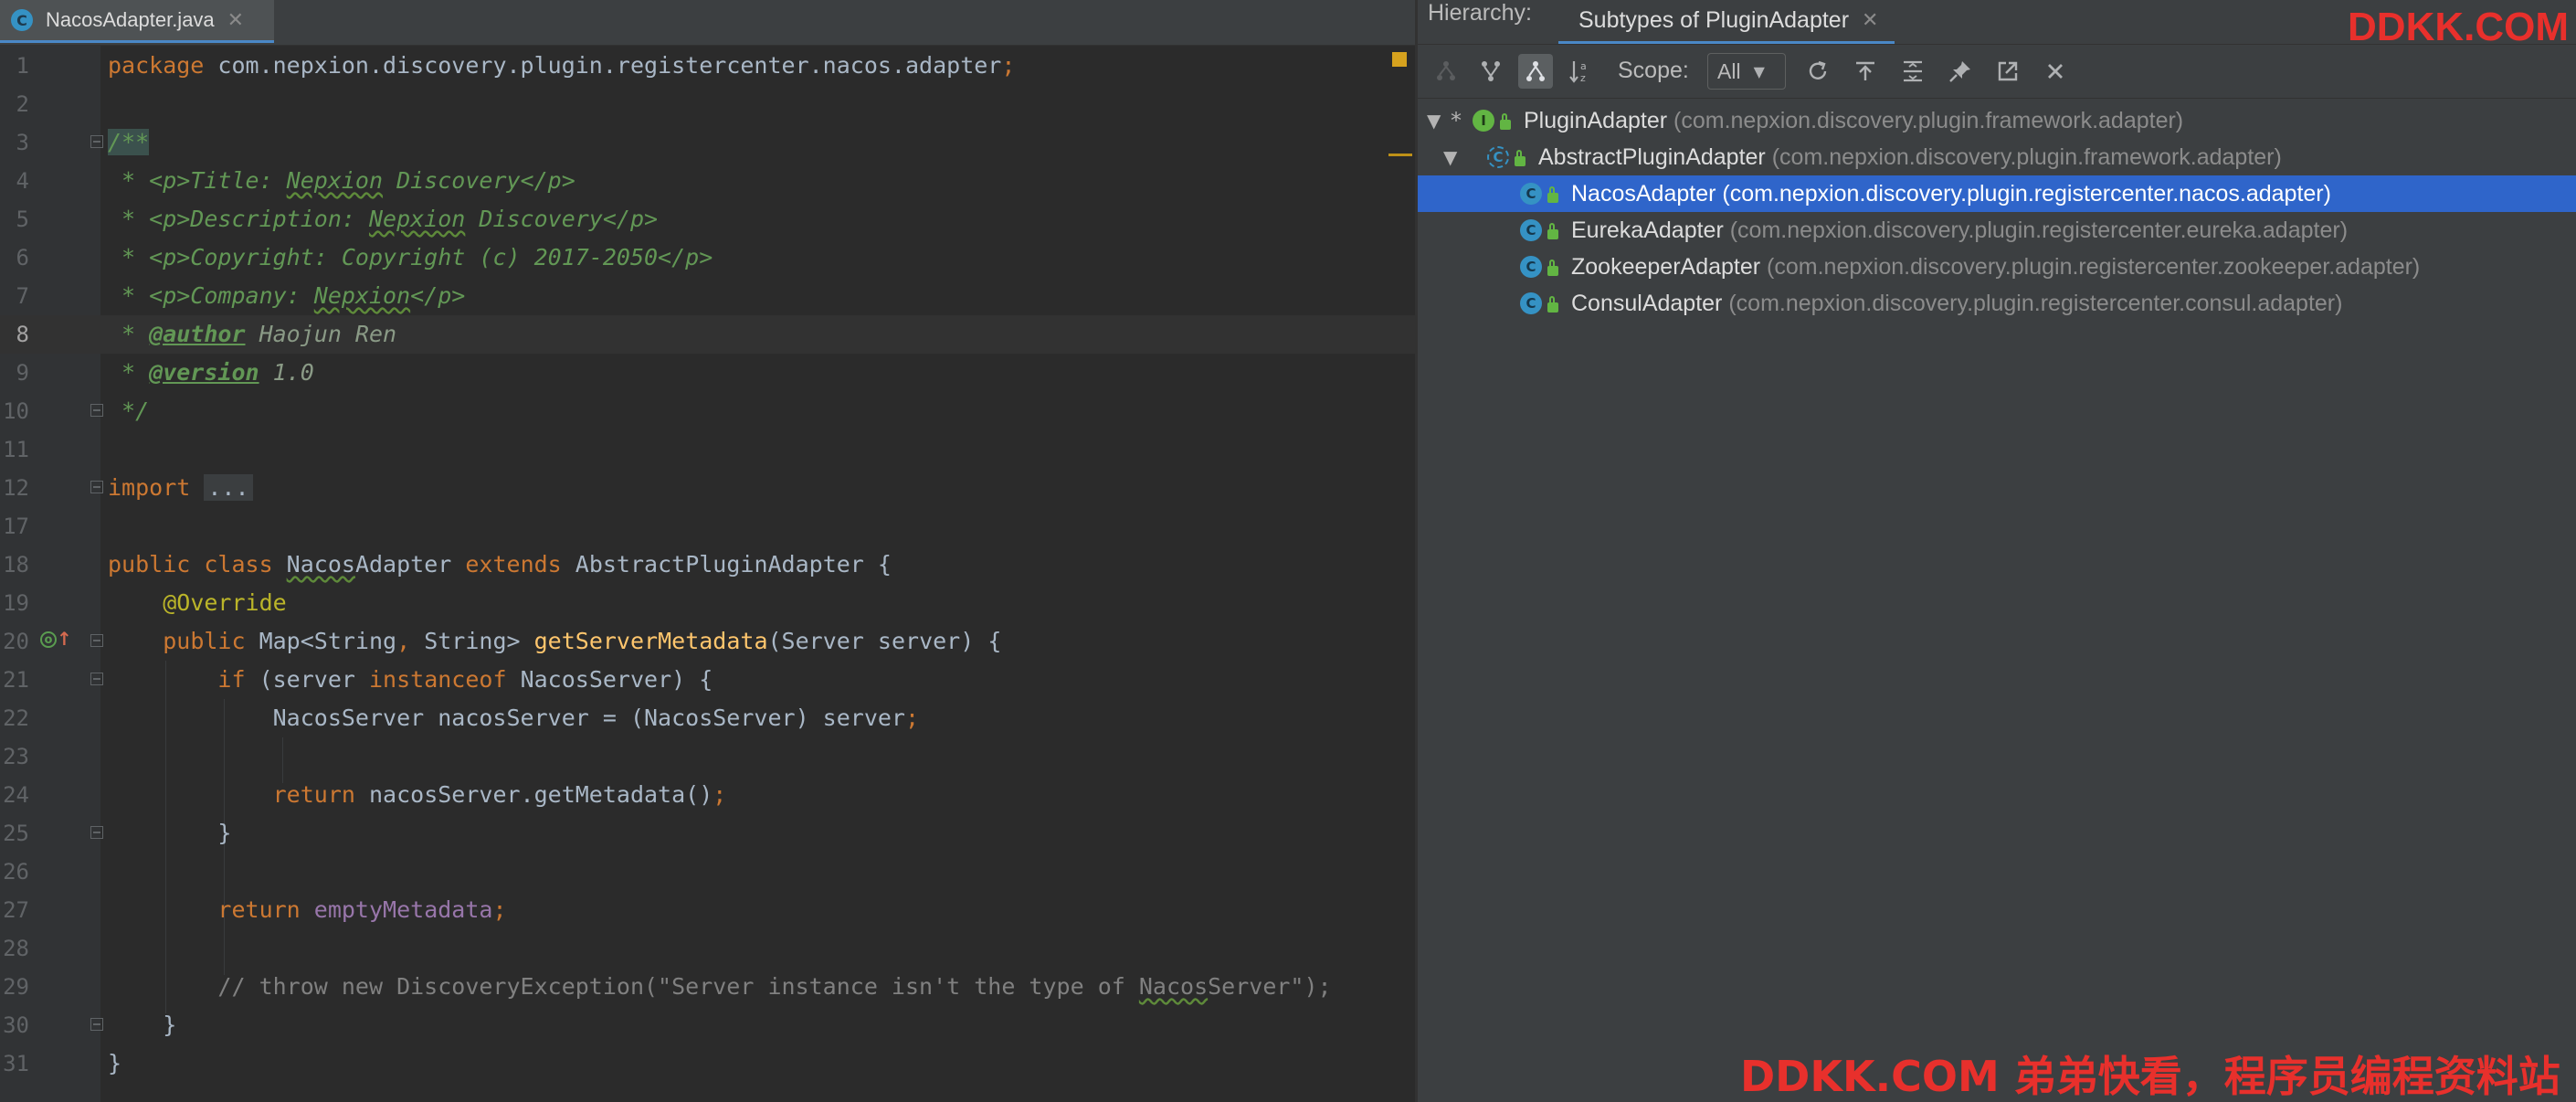 The image size is (2576, 1102). What do you see at coordinates (1912, 71) in the screenshot?
I see `expand-all-icon` at bounding box center [1912, 71].